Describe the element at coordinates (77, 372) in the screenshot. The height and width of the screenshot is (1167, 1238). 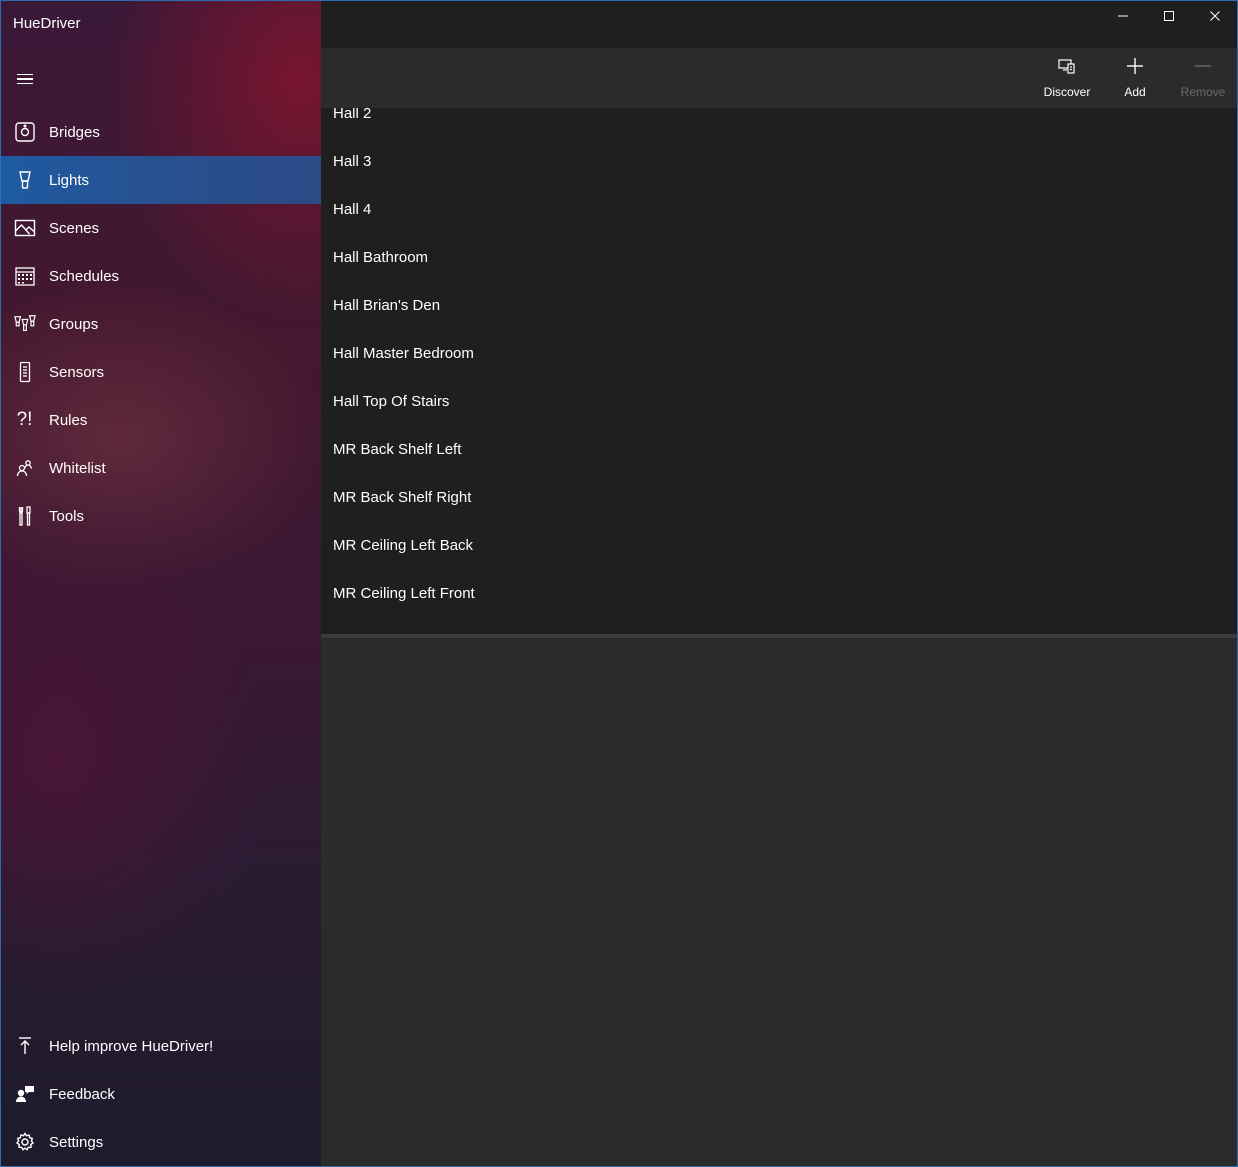
I see `nav-item-label: Sensors` at that location.